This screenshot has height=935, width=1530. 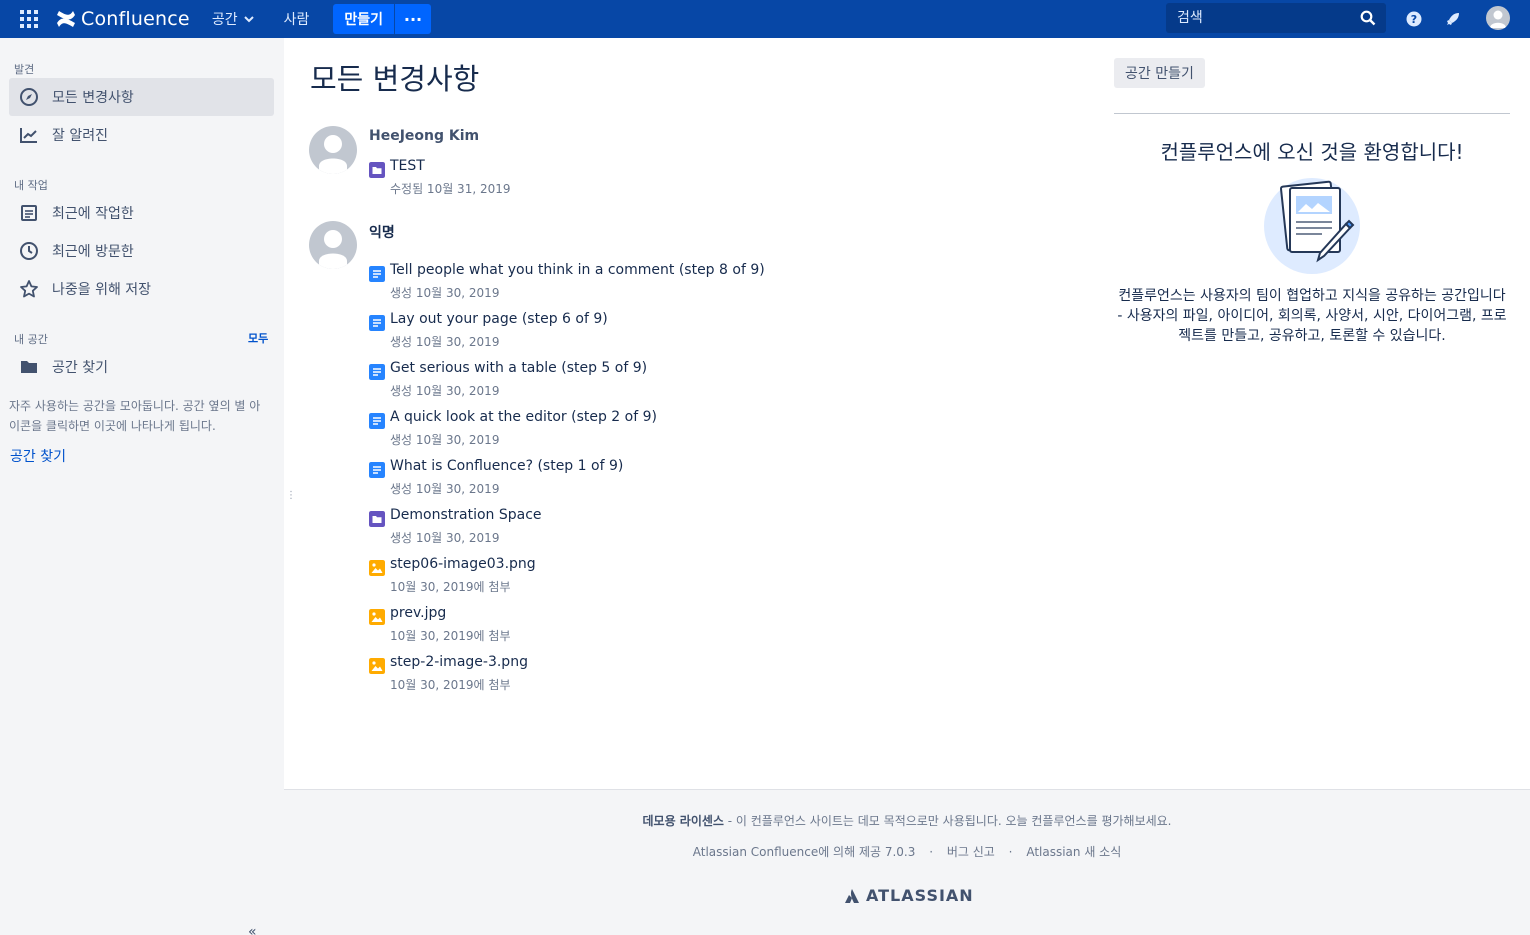 I want to click on atlassian-news-link: Atlassian 새 소식, so click(x=1073, y=852).